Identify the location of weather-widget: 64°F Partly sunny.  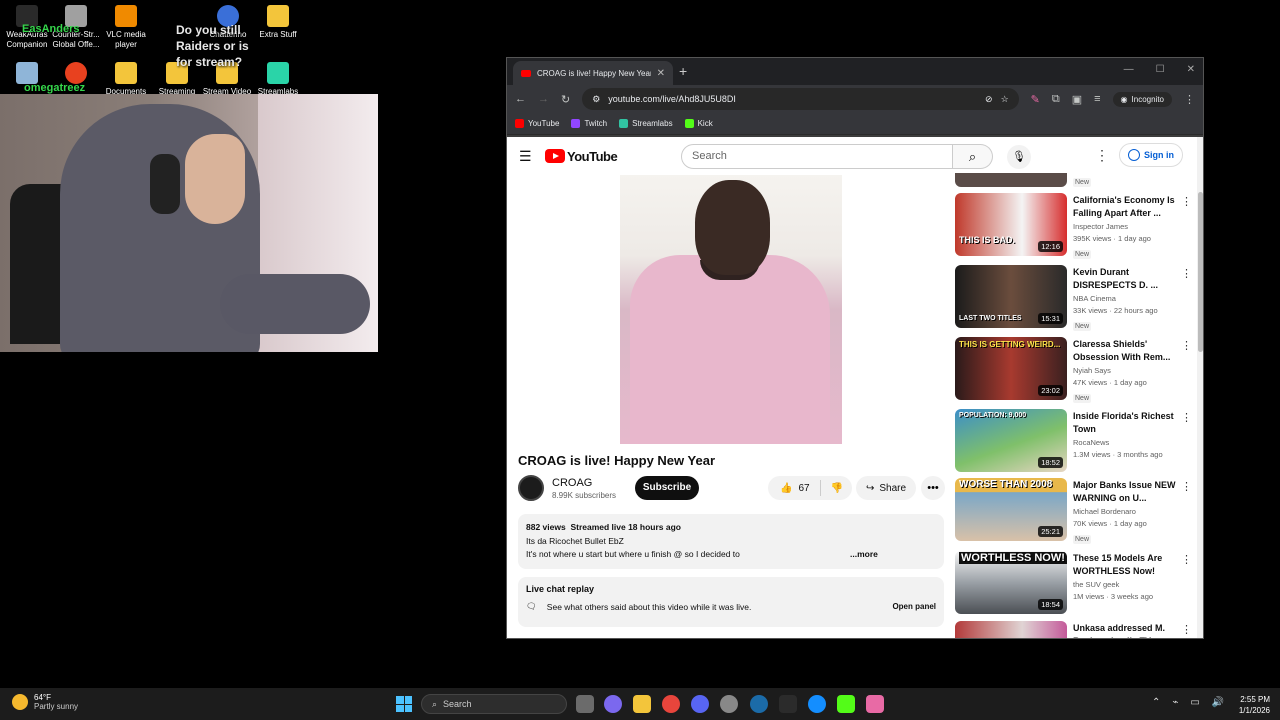
(45, 702).